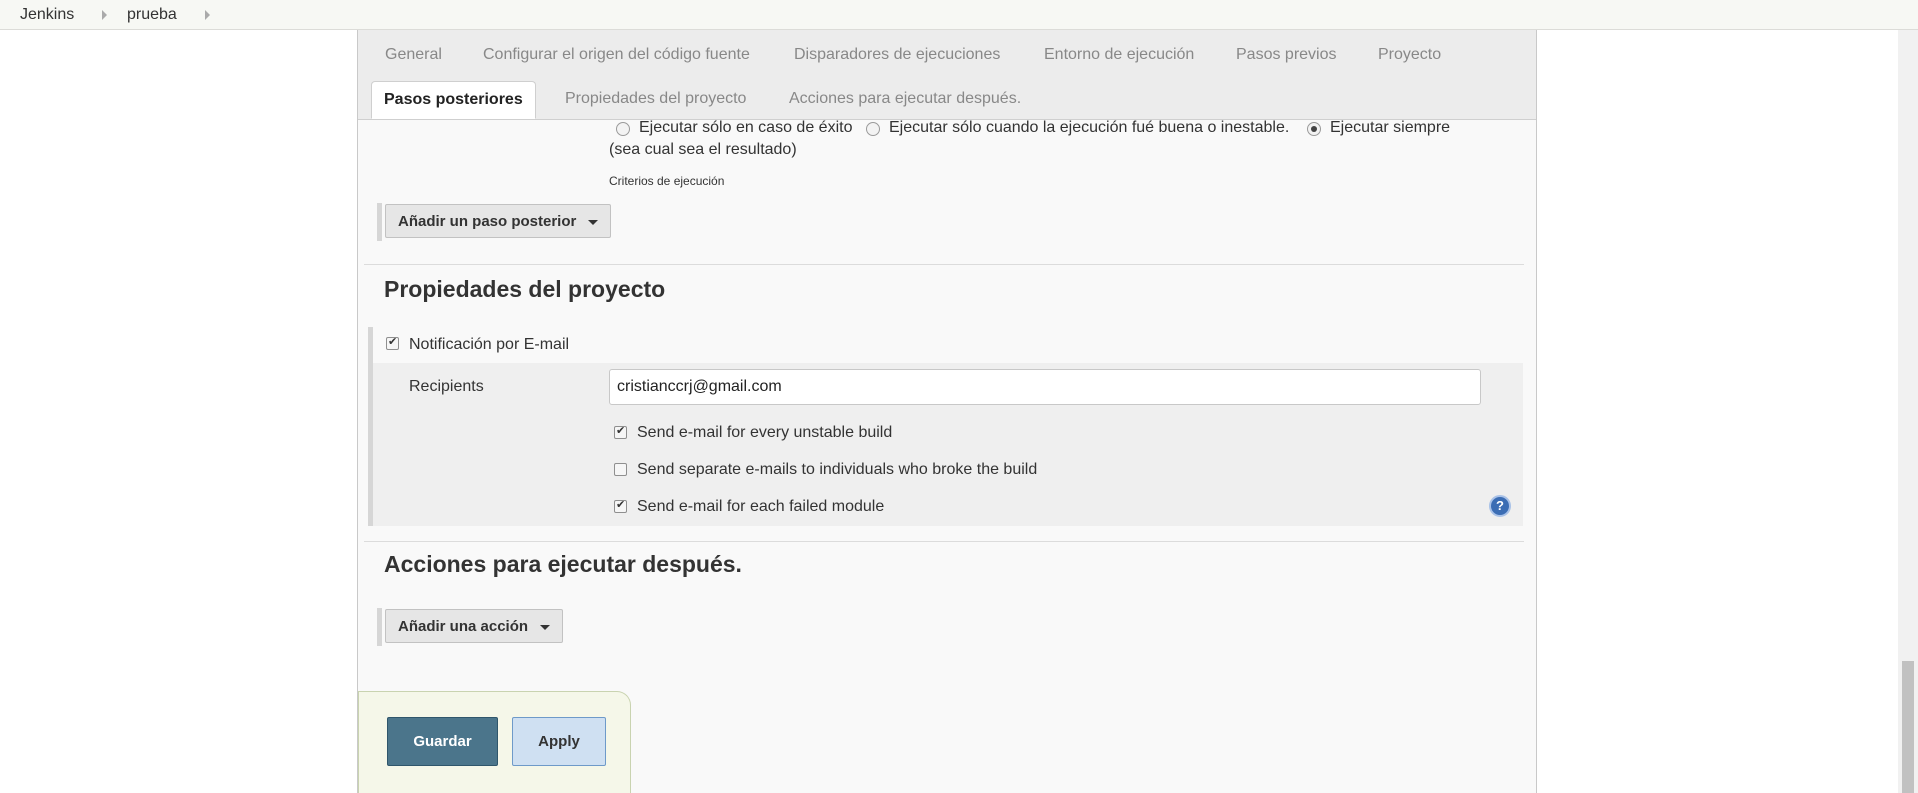 The image size is (1918, 793). Describe the element at coordinates (442, 741) in the screenshot. I see `save-button: Guardar` at that location.